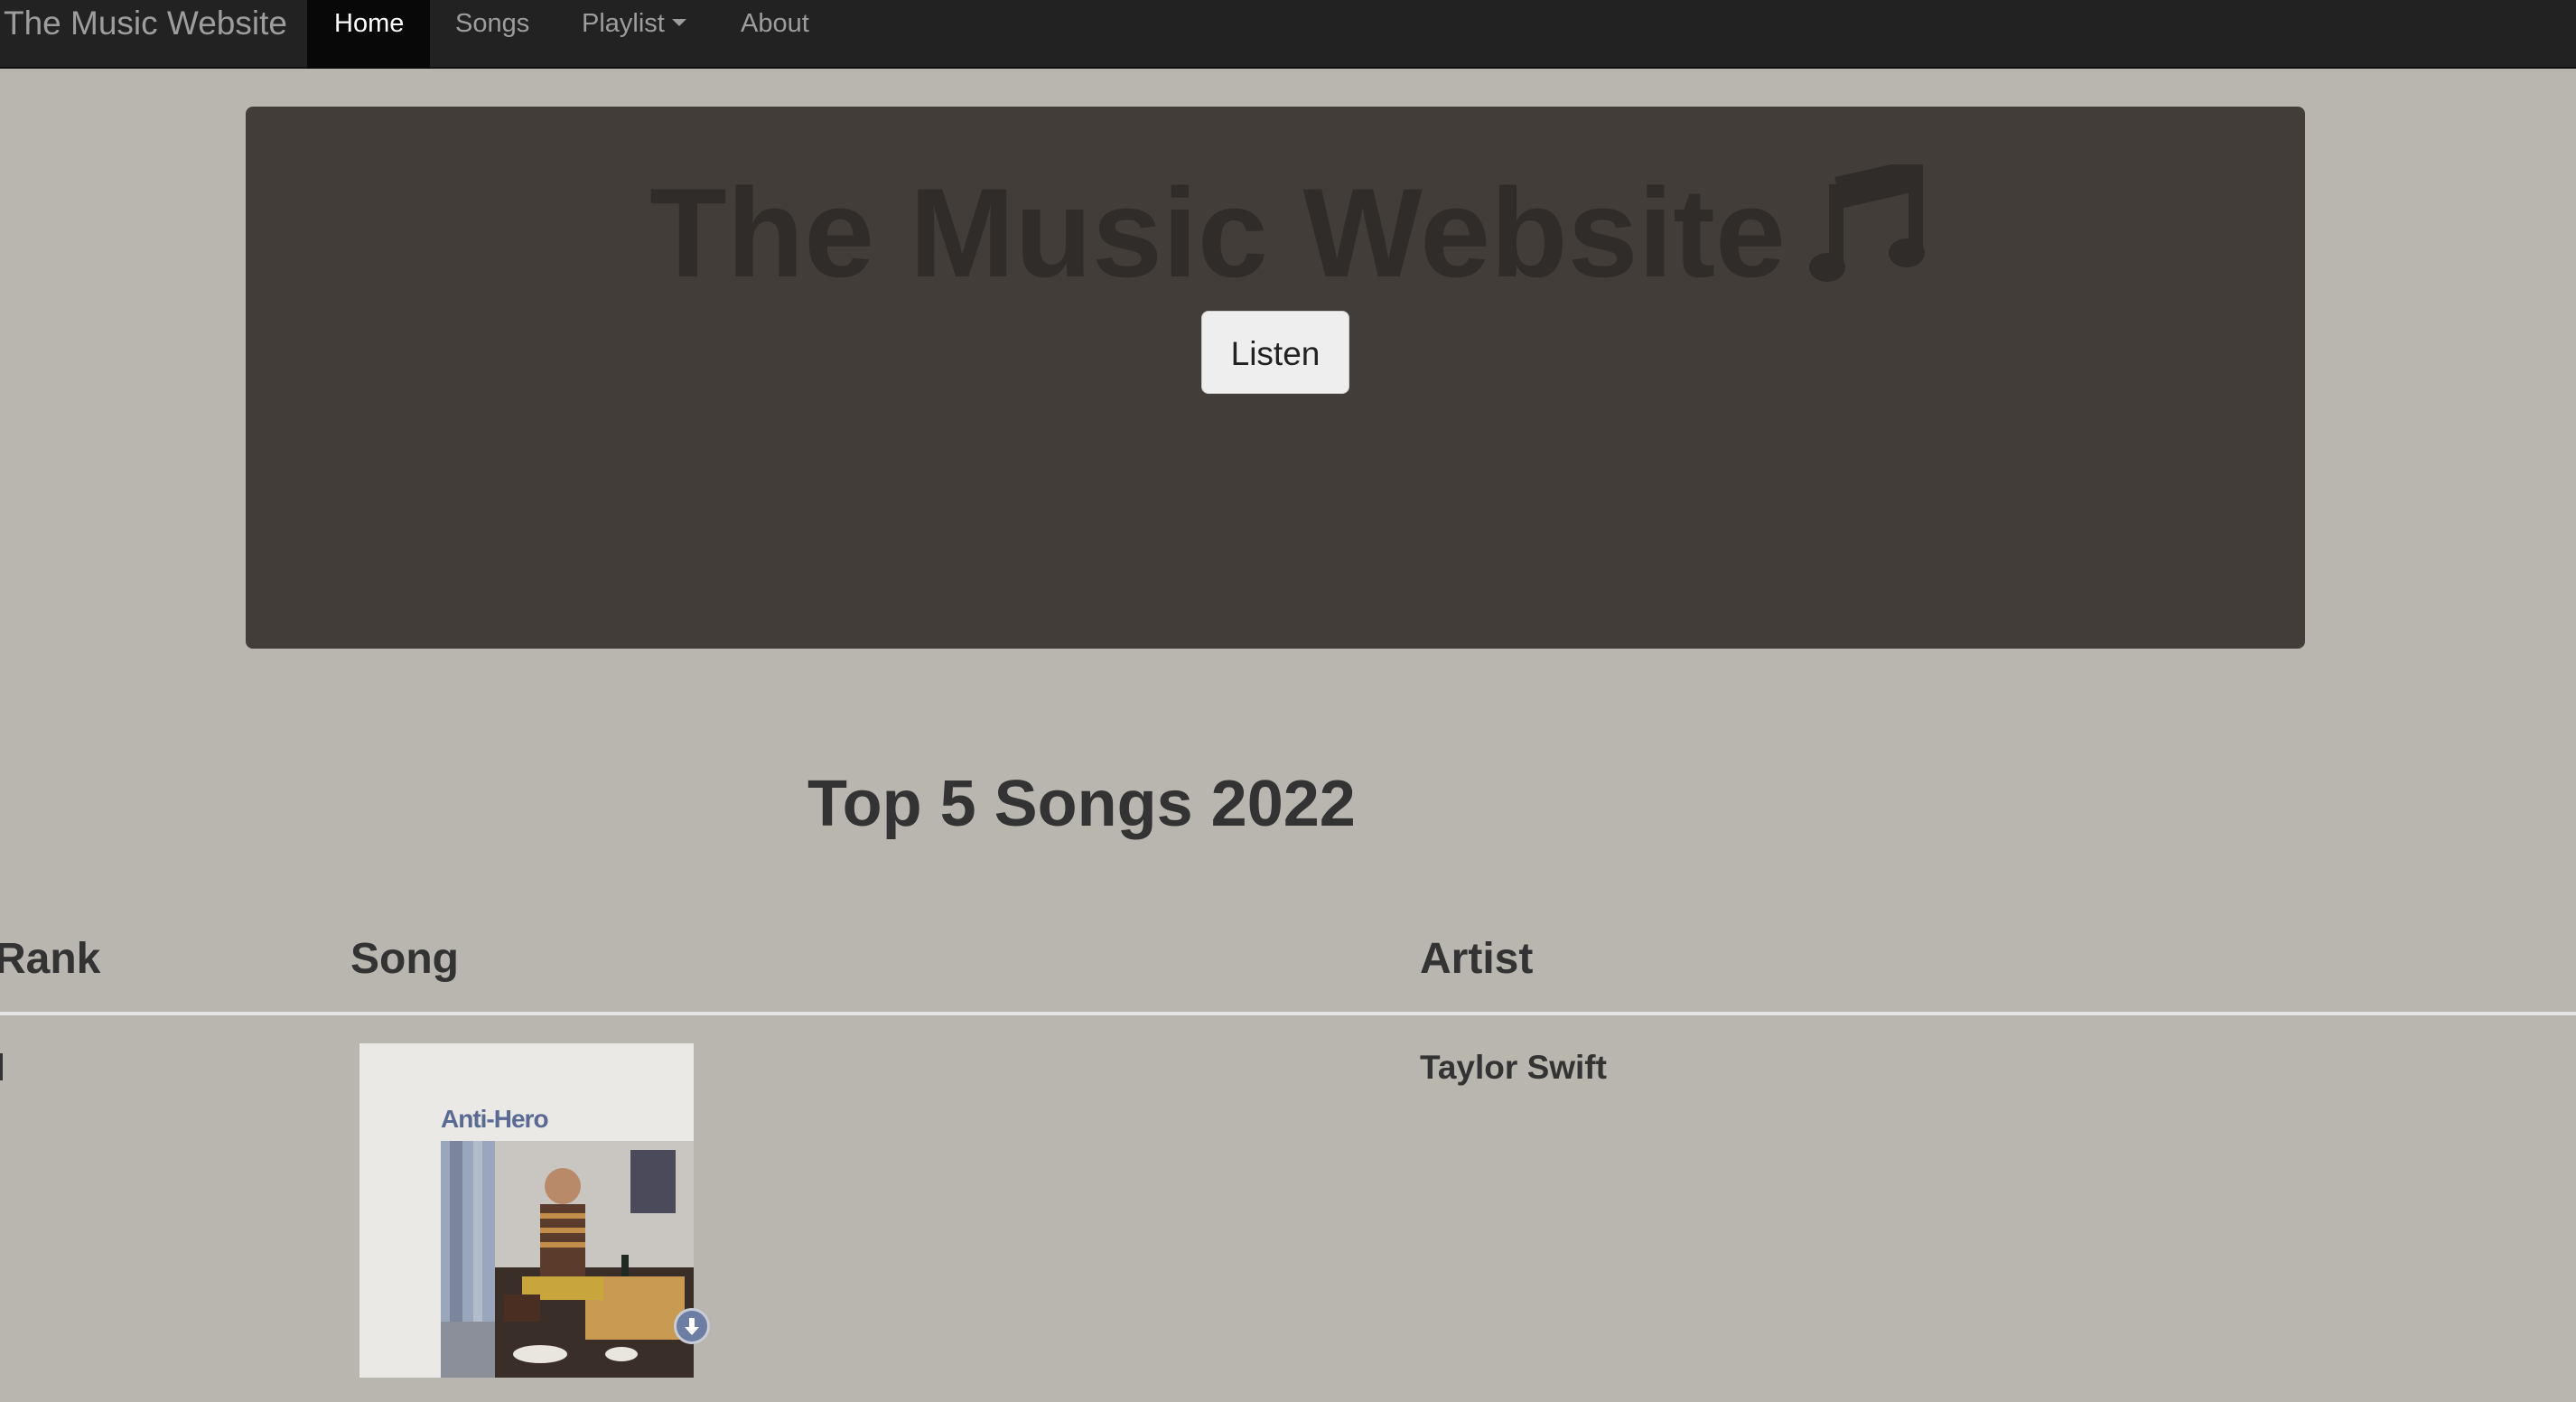  Describe the element at coordinates (493, 23) in the screenshot. I see `nav-item-songs-label: Songs` at that location.